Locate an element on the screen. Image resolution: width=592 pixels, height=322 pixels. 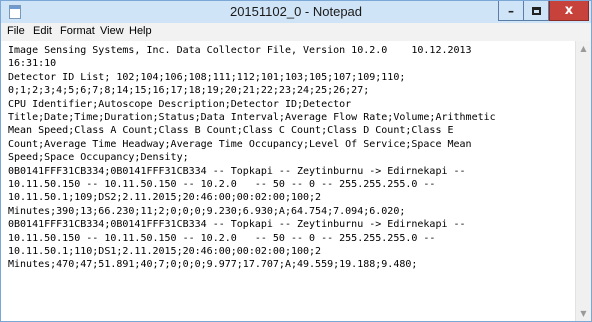
close-icon: x is located at coordinates (569, 10).